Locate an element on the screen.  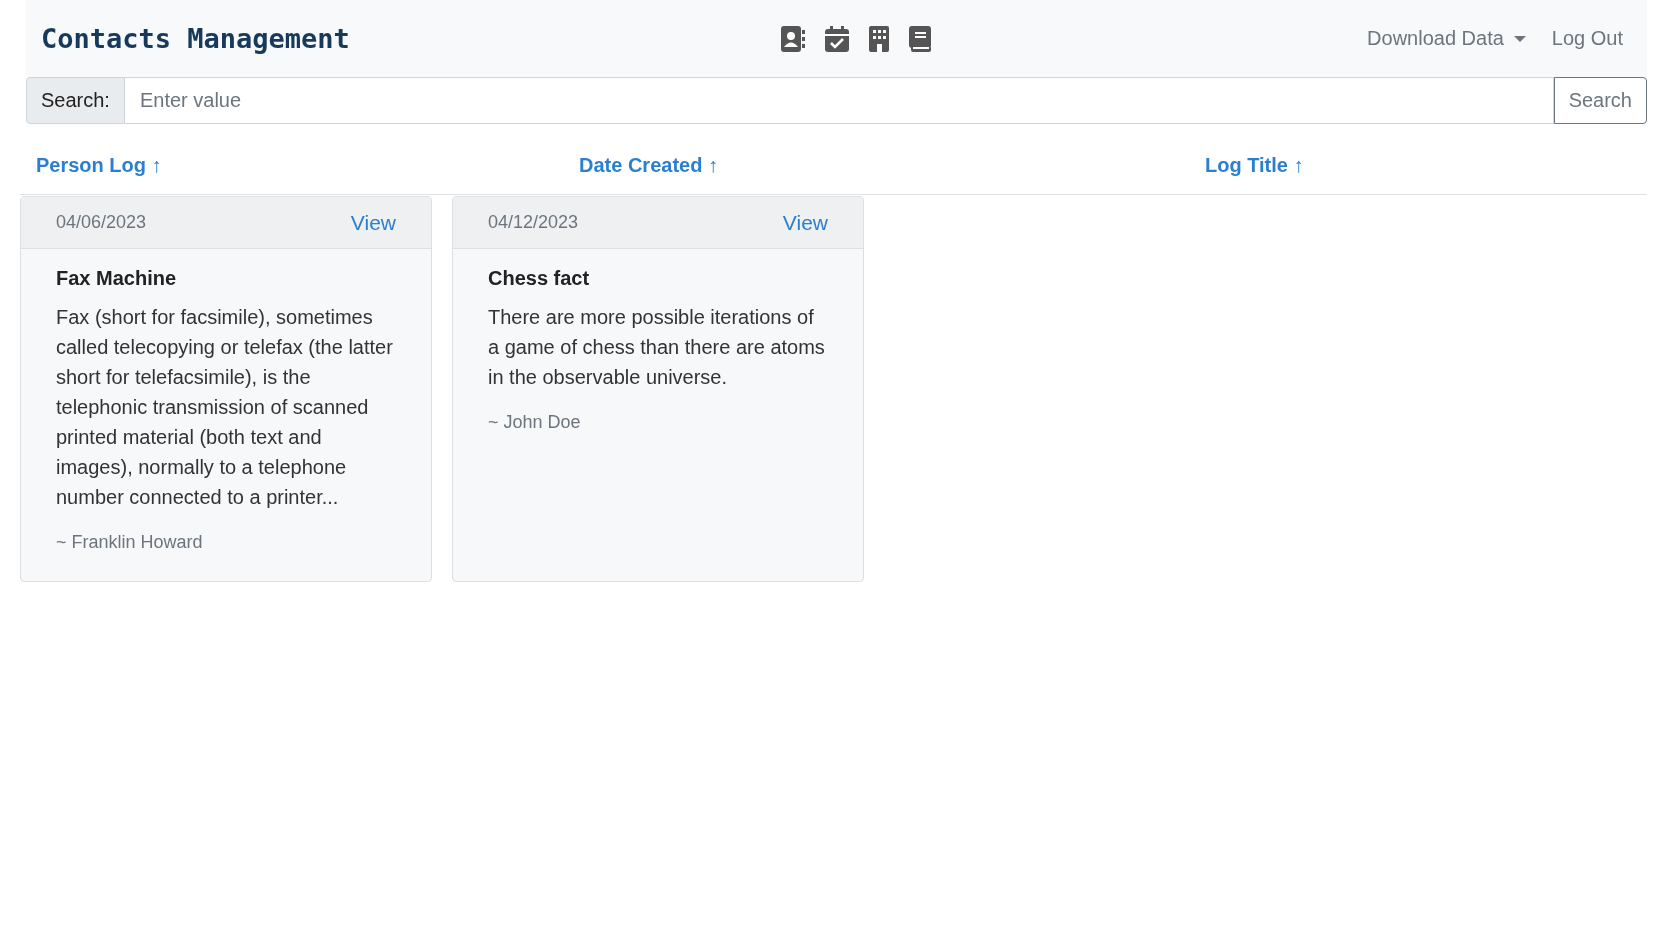
search-label: Search: is located at coordinates (75, 100).